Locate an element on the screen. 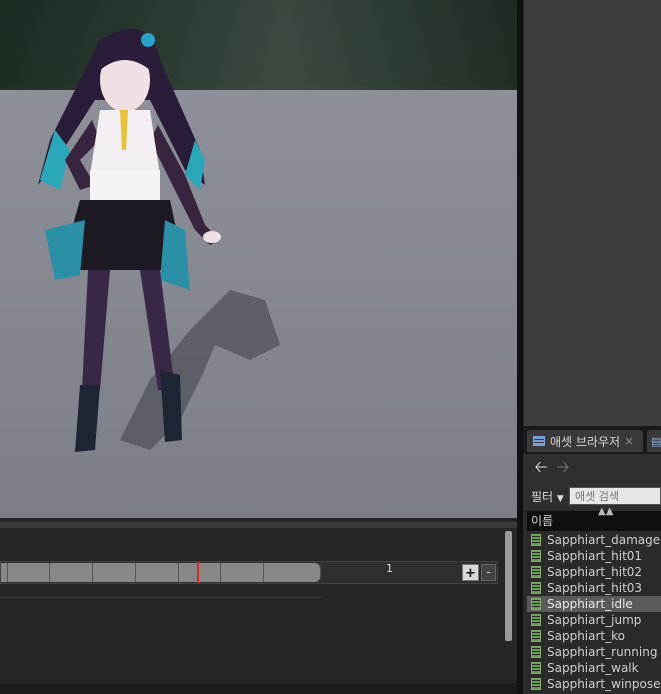 The image size is (661, 694). filter-row: 필터 ▼ is located at coordinates (592, 497).